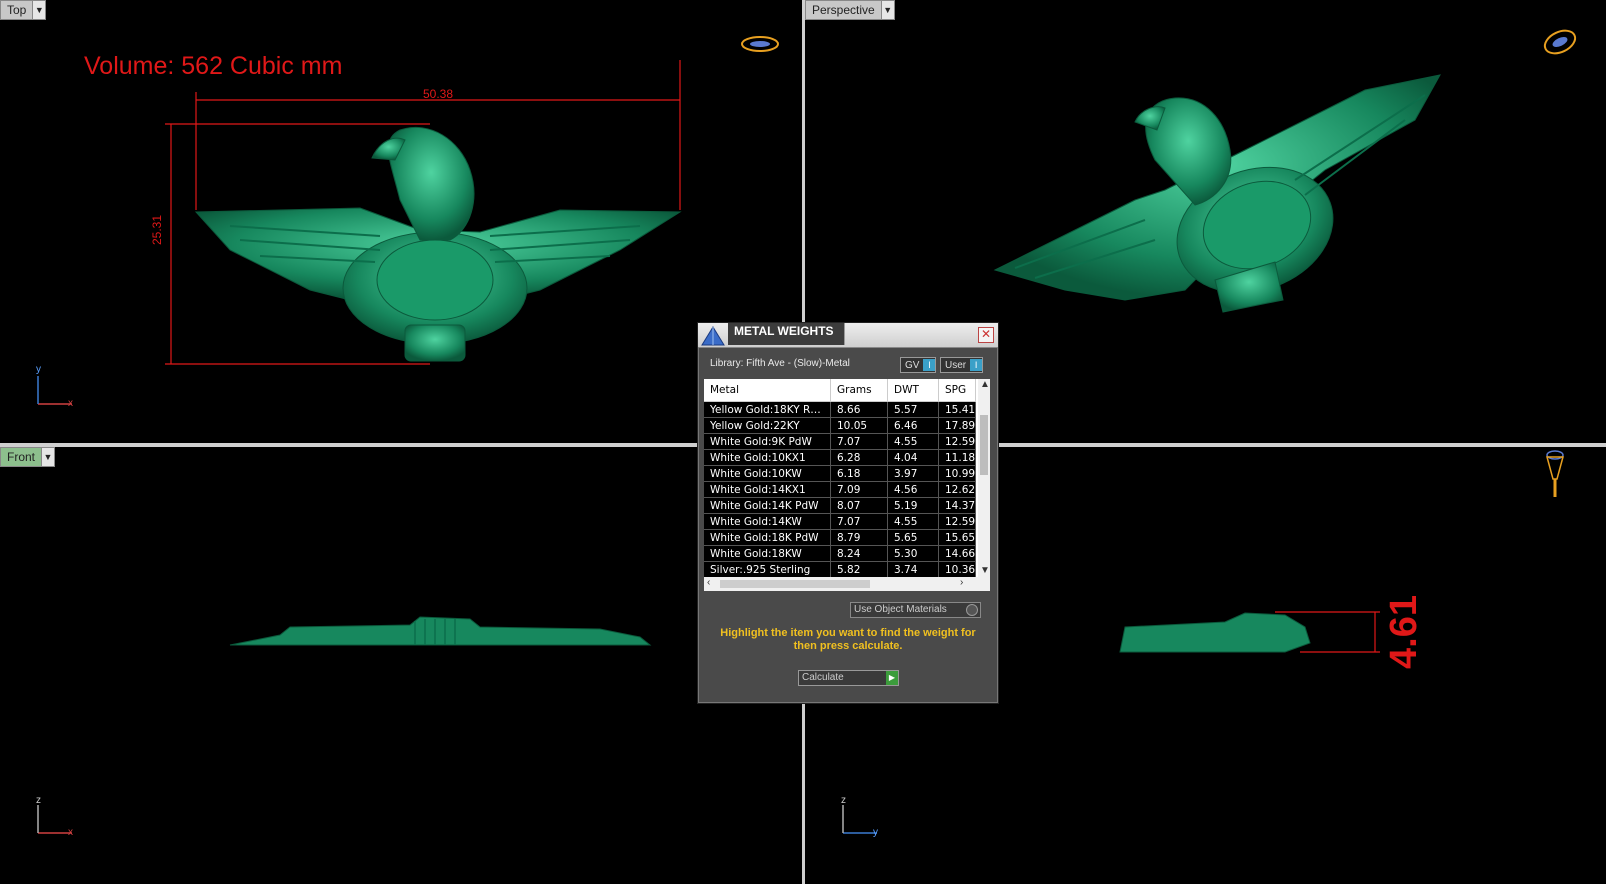 This screenshot has height=884, width=1606. I want to click on cell-grams: 6.28, so click(859, 457).